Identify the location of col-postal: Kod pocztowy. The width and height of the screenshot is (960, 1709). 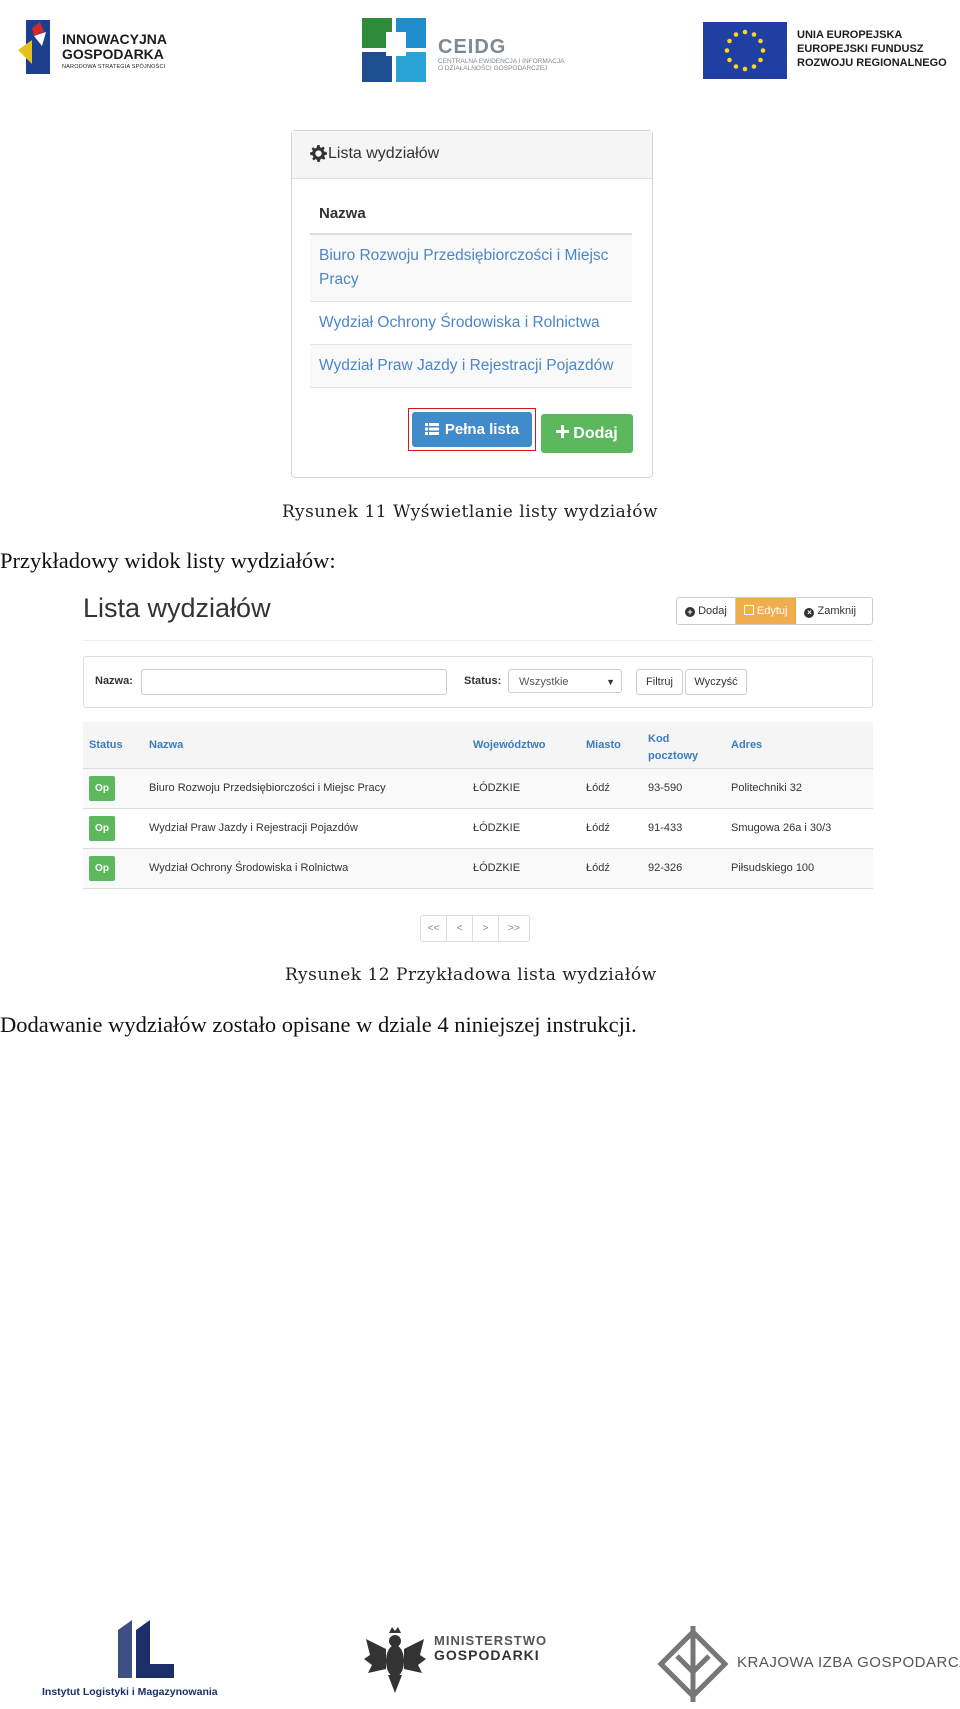
(676, 748).